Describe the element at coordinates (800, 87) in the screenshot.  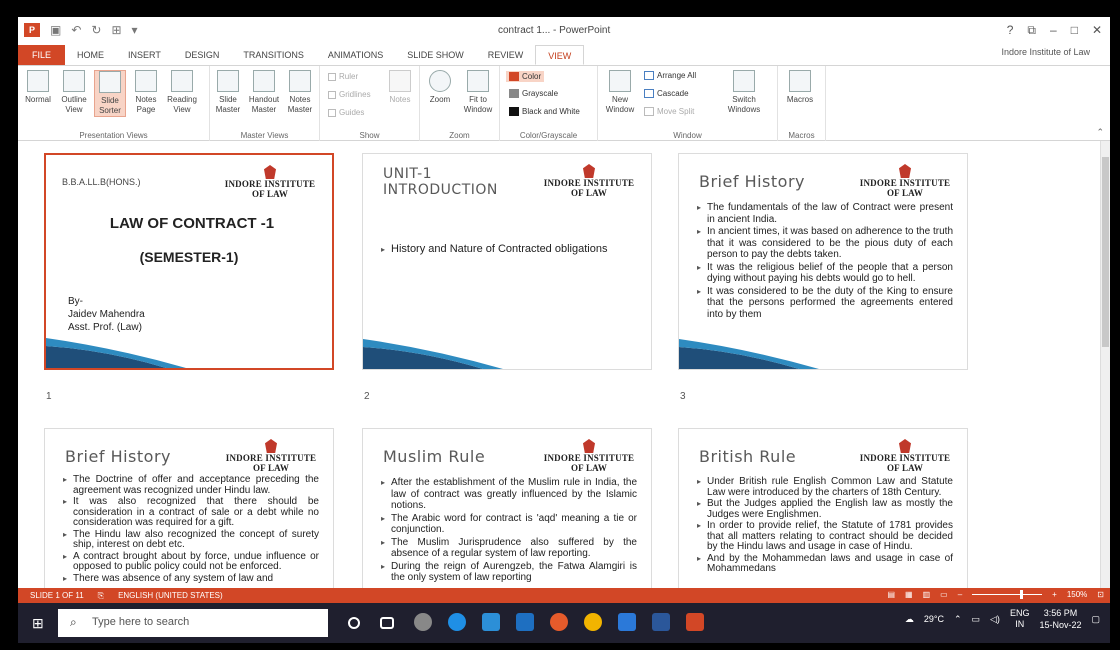
I see `macros-button: Macros` at that location.